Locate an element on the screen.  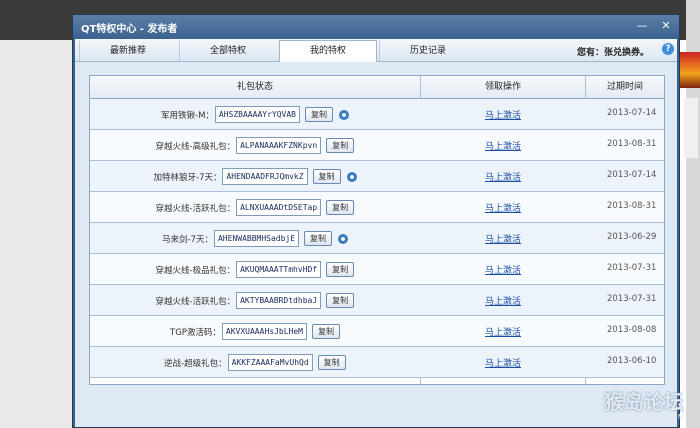
gift-cell: 逆战-超级礼包： AKKFZAAAFaMvUhQd 复制 is located at coordinates (255, 362).